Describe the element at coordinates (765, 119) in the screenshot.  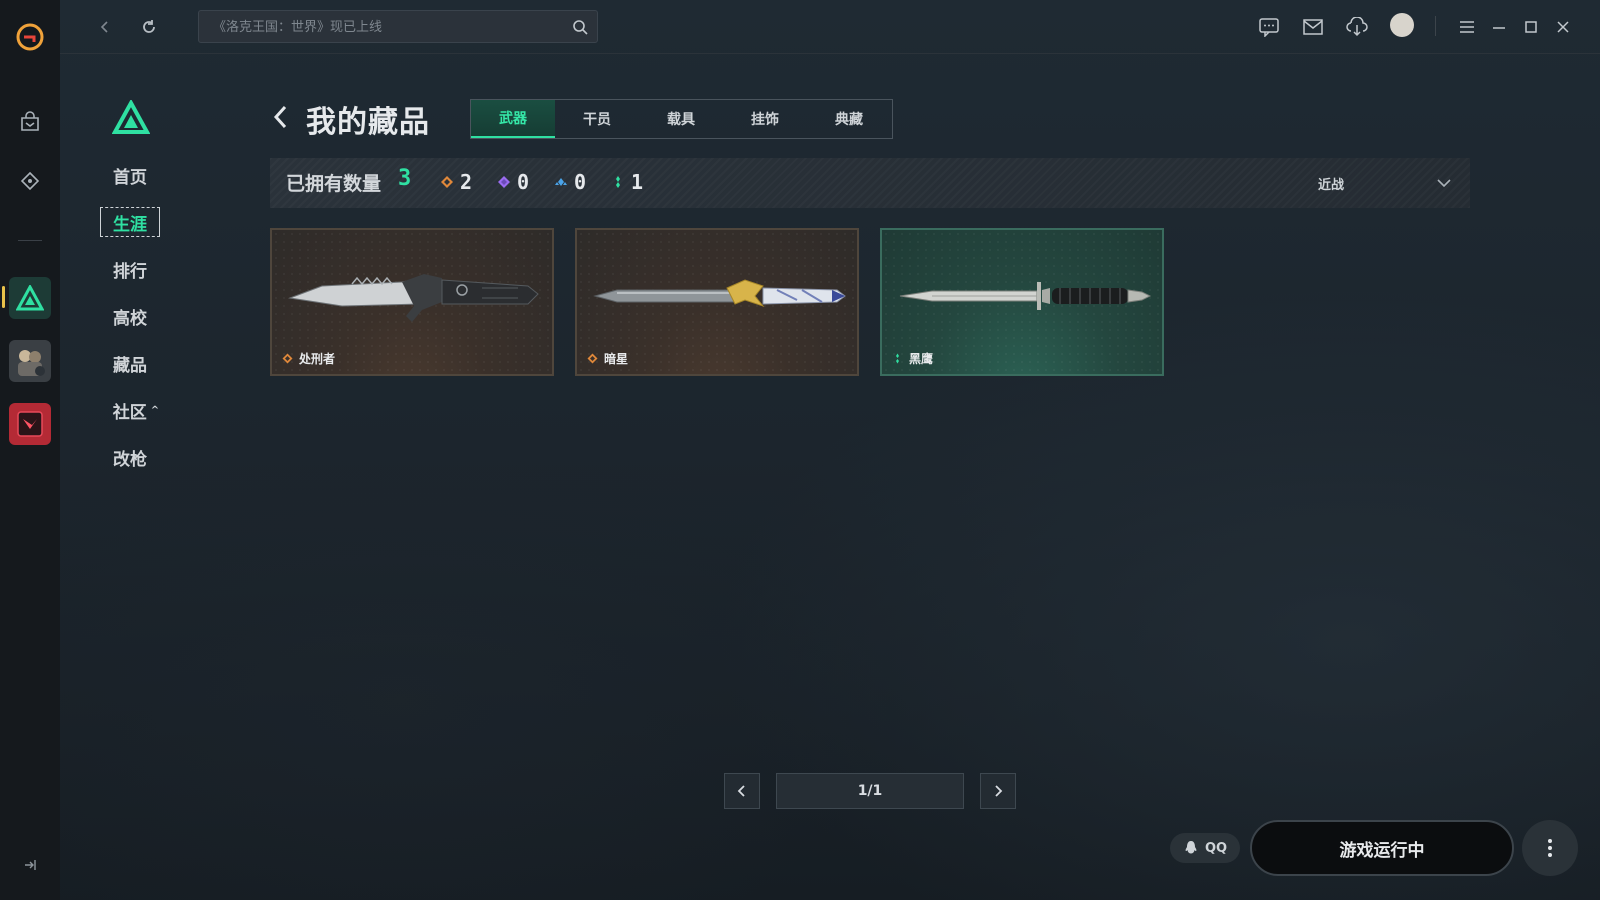
I see `tab-charms: 挂饰` at that location.